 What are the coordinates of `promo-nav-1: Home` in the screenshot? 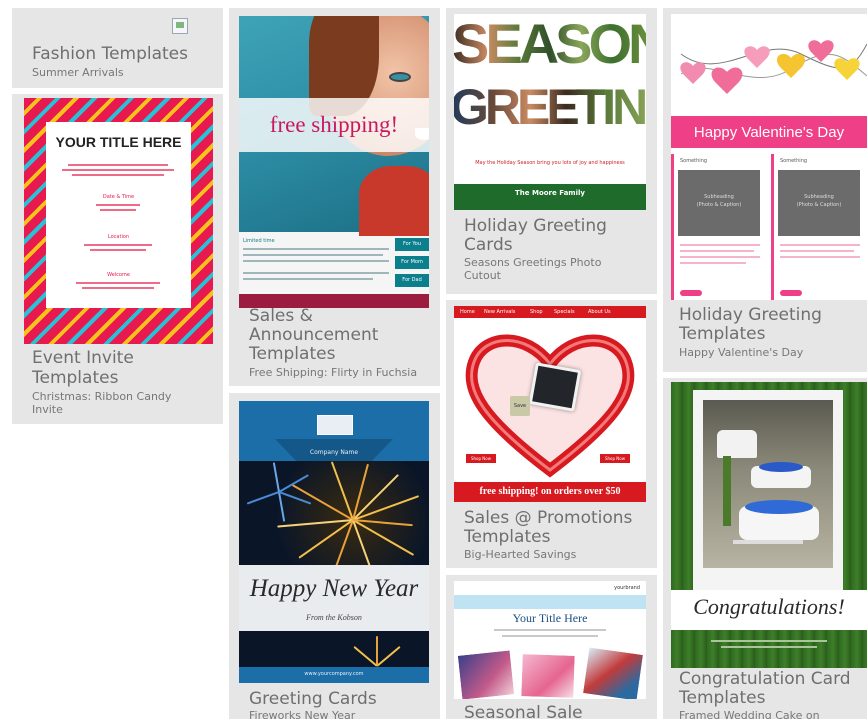 It's located at (467, 312).